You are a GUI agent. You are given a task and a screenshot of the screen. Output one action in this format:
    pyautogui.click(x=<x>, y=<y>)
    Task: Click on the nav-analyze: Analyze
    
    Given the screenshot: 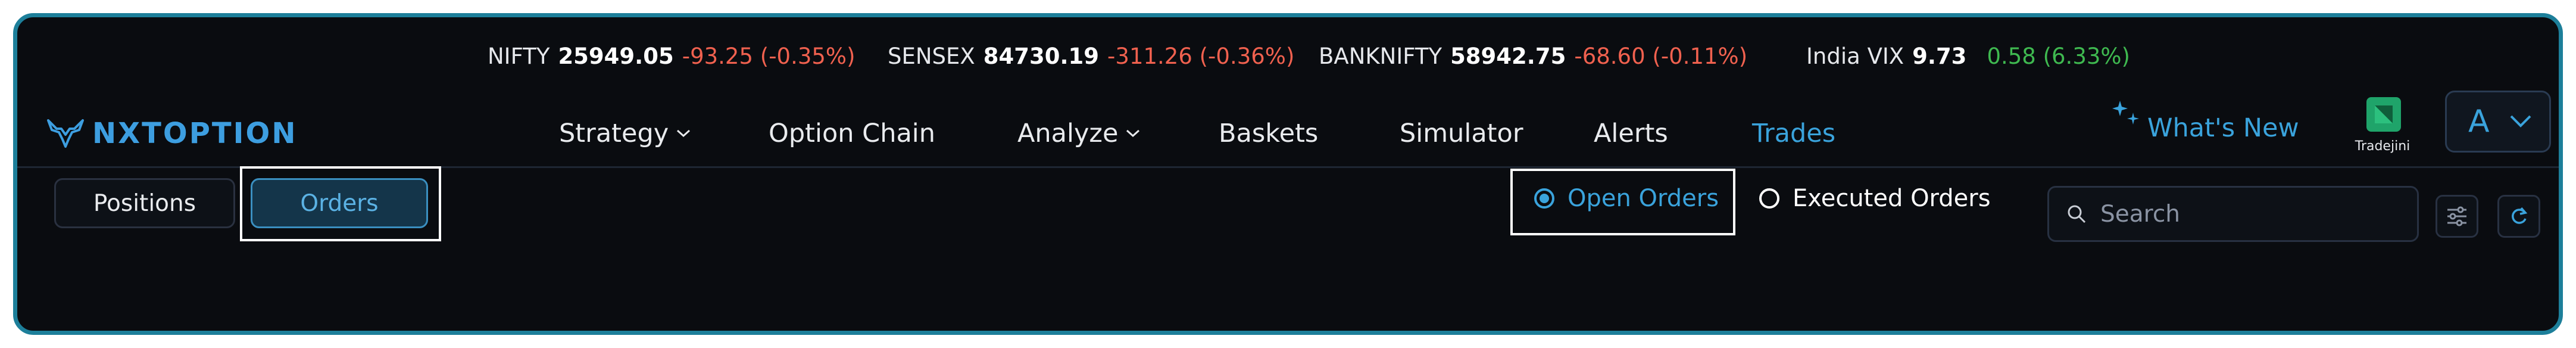 What is the action you would take?
    pyautogui.click(x=1079, y=133)
    